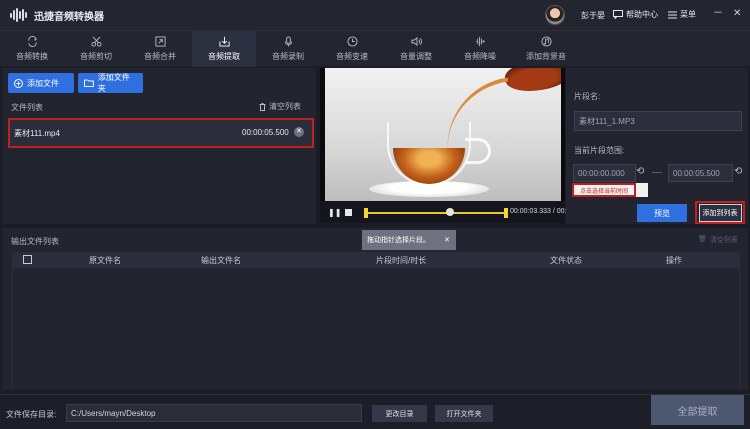 The image size is (750, 429). I want to click on pause-icon: ❚❚, so click(334, 212).